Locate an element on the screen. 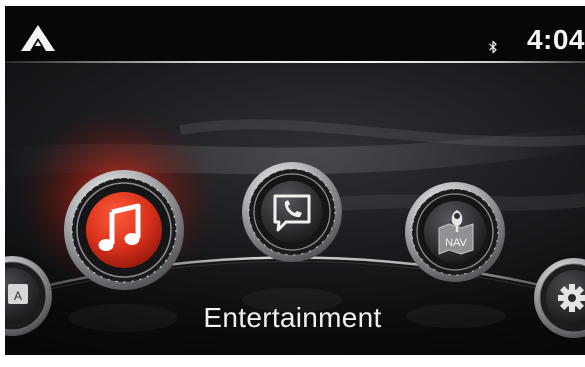 This screenshot has width=585, height=367. menu-item-communication is located at coordinates (292, 212).